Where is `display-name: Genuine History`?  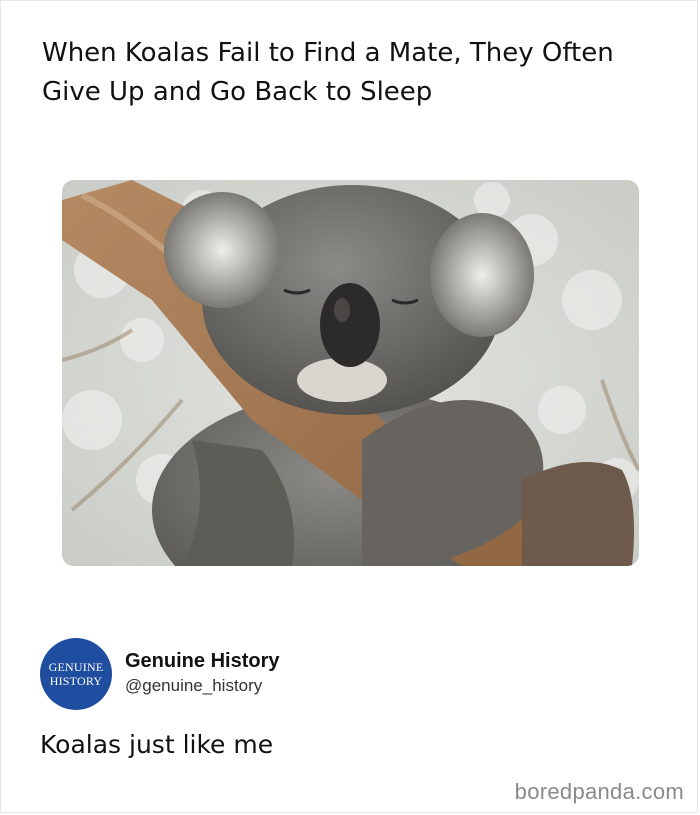
display-name: Genuine History is located at coordinates (202, 661).